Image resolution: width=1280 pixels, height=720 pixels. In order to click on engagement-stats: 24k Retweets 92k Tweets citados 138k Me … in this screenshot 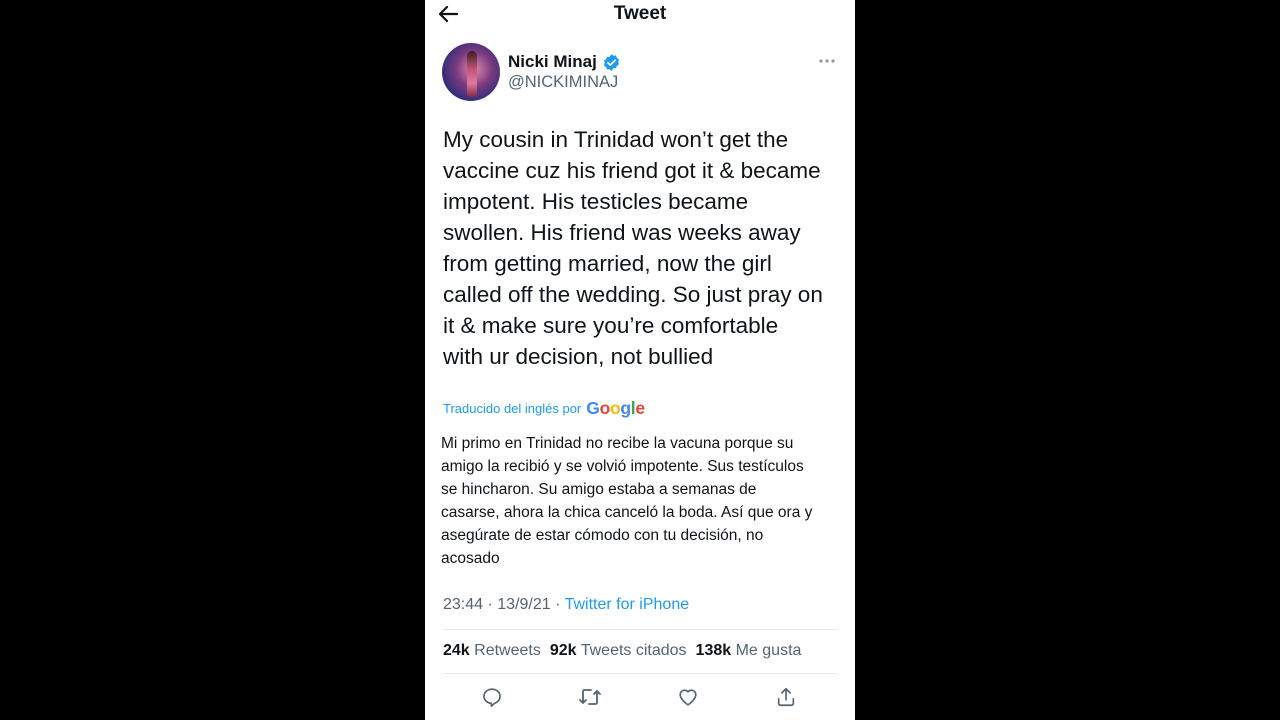, I will do `click(626, 651)`.